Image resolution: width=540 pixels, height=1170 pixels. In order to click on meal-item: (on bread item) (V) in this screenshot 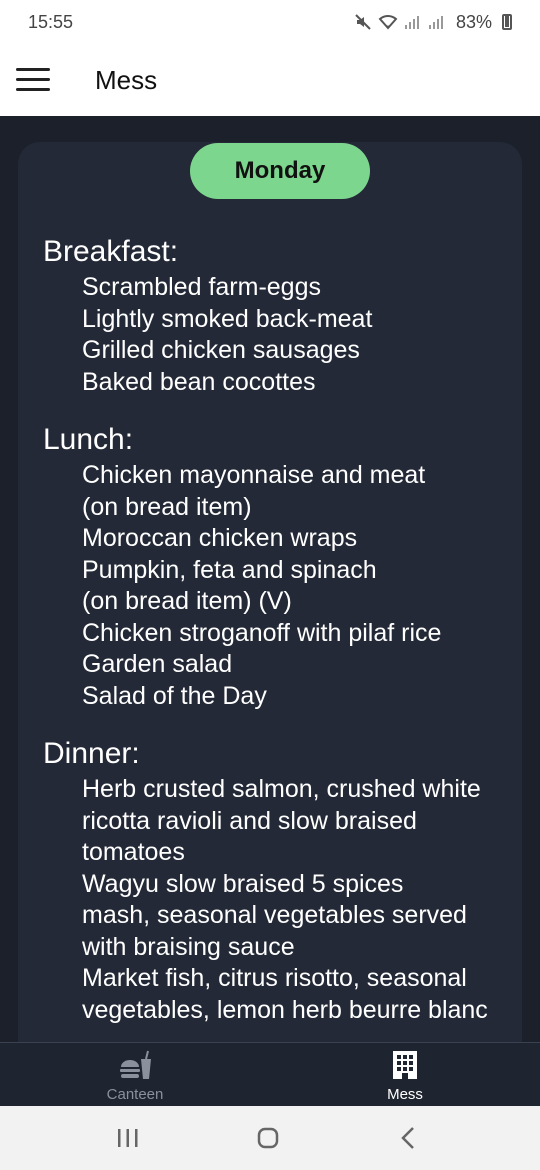, I will do `click(187, 601)`.